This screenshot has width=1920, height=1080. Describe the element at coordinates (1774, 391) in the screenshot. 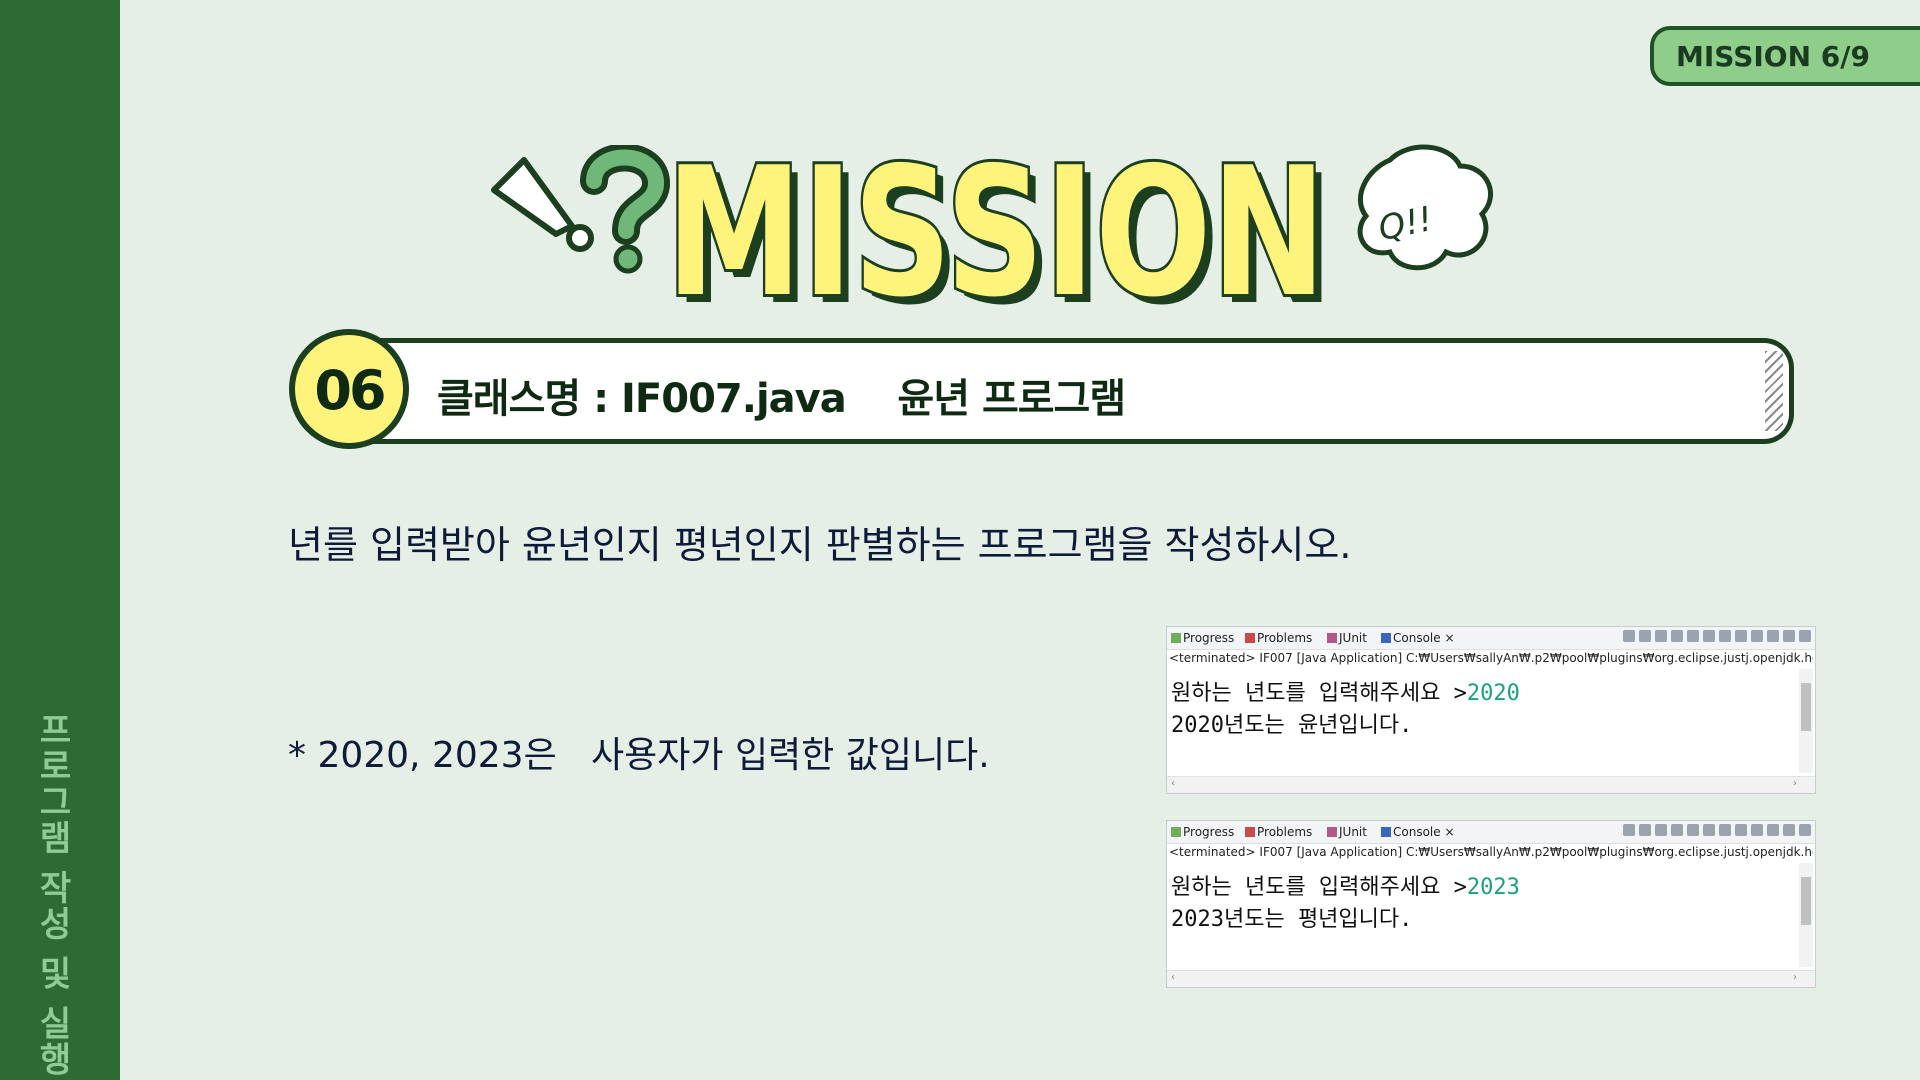

I see `stripe-decoration` at that location.